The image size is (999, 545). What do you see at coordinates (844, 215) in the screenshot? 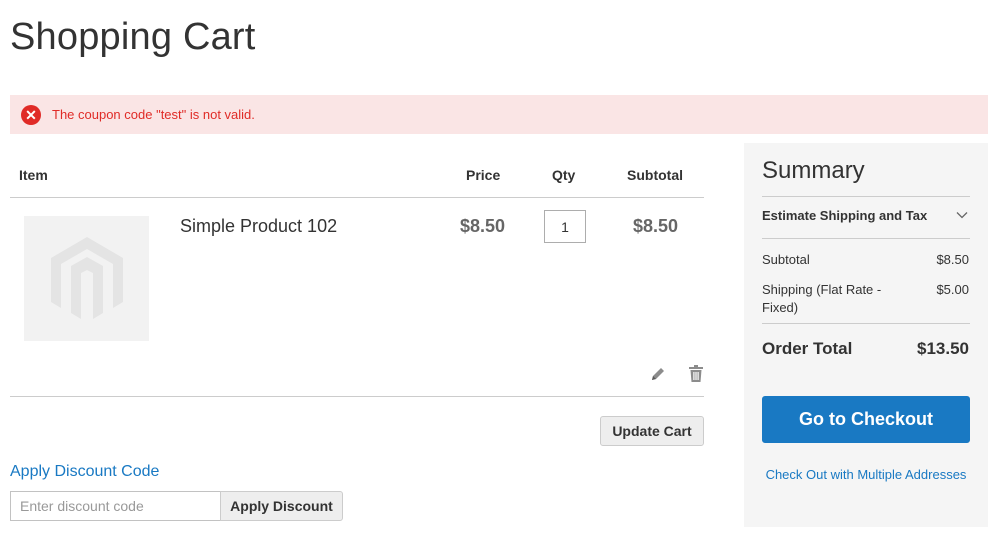
I see `estimate-shipping-toggle: Estimate Shipping and Tax` at bounding box center [844, 215].